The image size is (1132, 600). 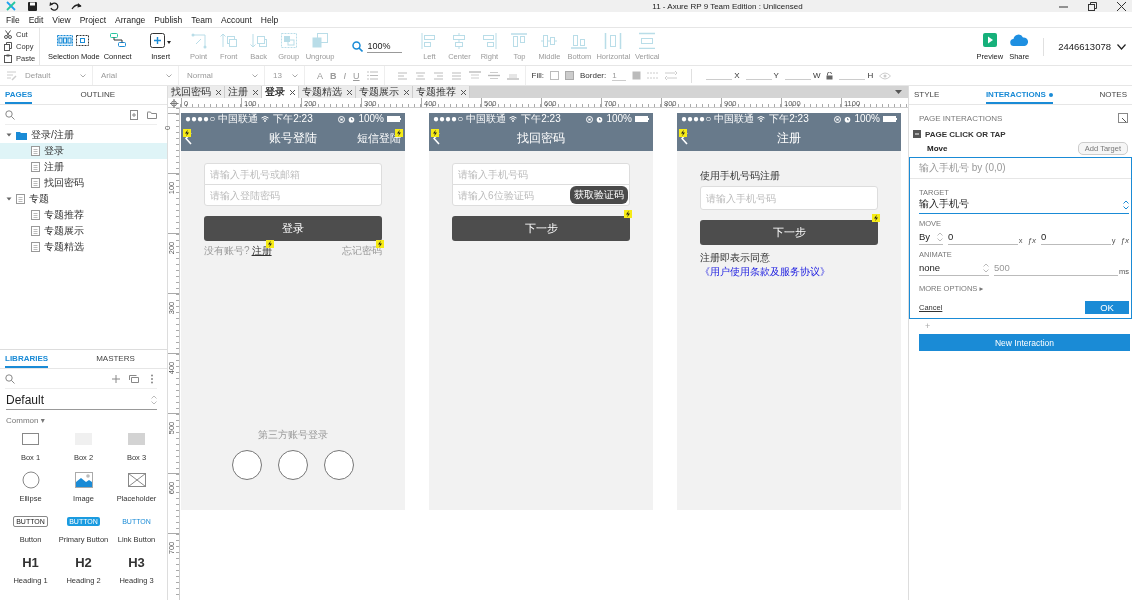 I want to click on heading-preview: H1, so click(x=30, y=562).